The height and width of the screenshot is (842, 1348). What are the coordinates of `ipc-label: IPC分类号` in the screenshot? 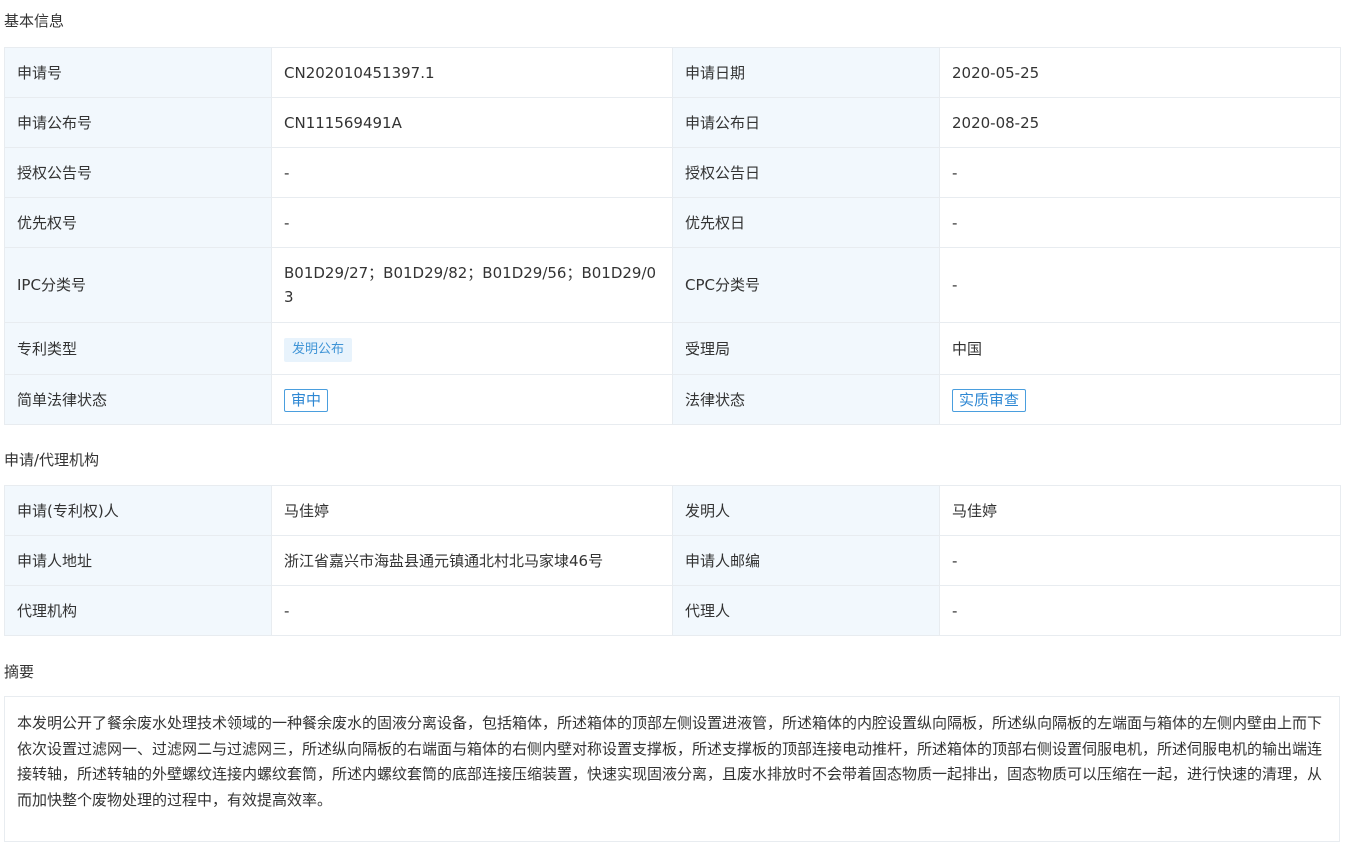 It's located at (138, 285).